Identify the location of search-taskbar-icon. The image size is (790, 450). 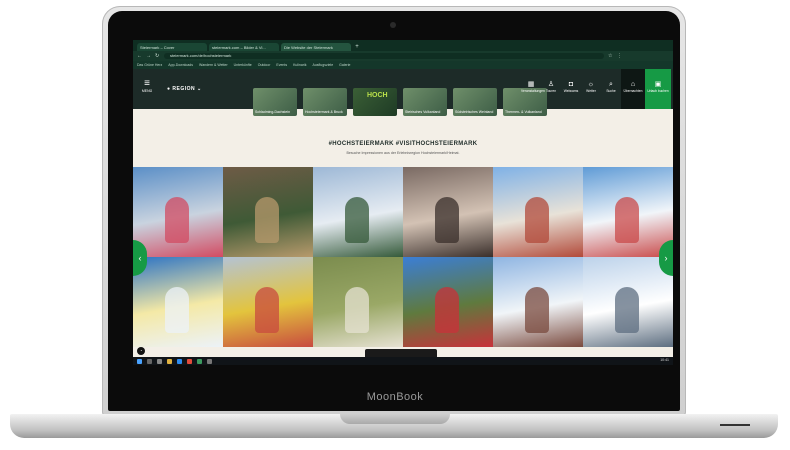
(149, 361).